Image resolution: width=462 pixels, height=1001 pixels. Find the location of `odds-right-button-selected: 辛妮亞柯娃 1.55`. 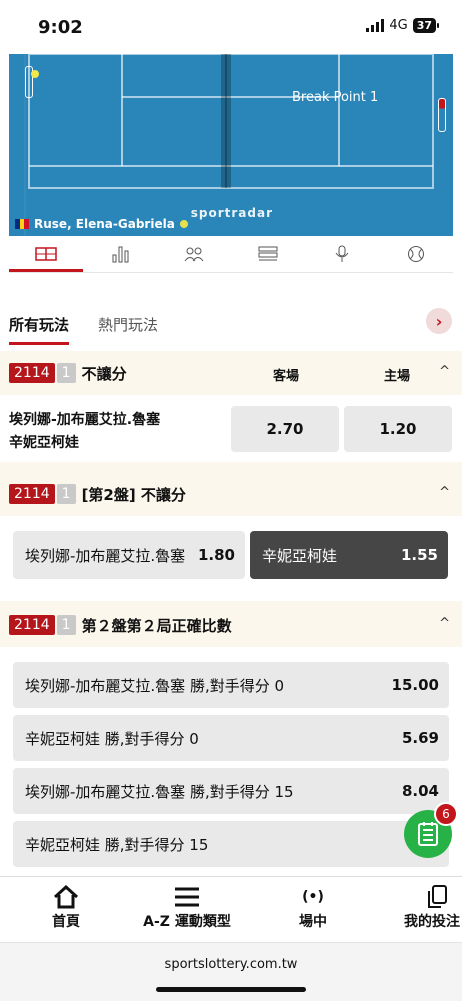

odds-right-button-selected: 辛妮亞柯娃 1.55 is located at coordinates (349, 555).